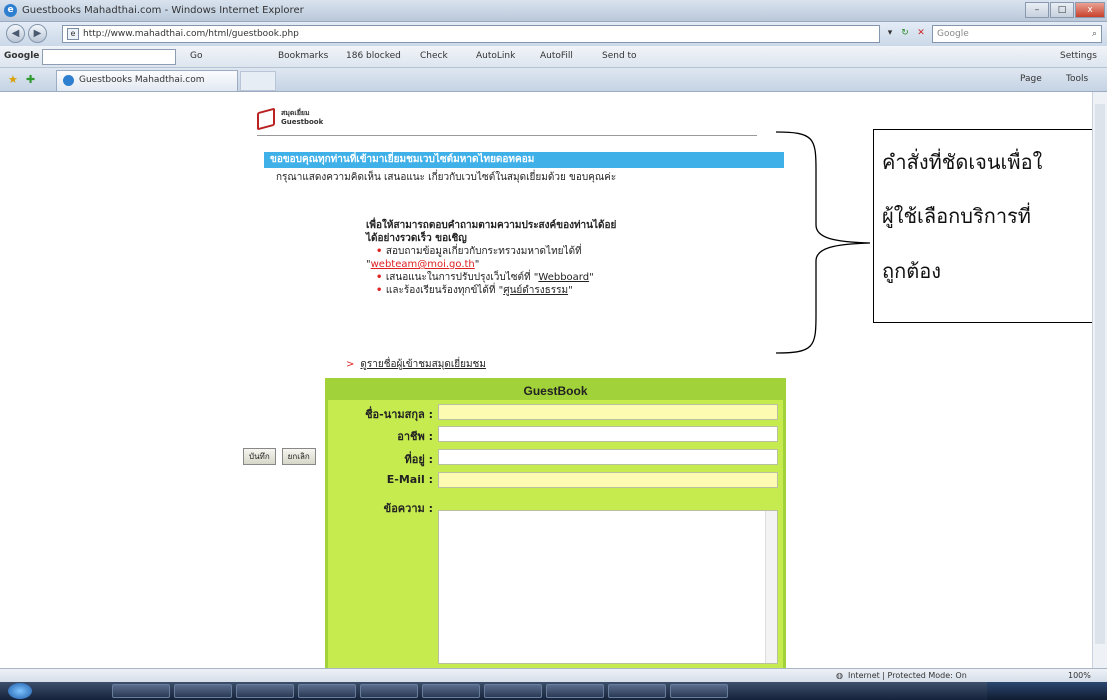 This screenshot has height=700, width=1107. I want to click on search-placeholder: Google, so click(953, 34).